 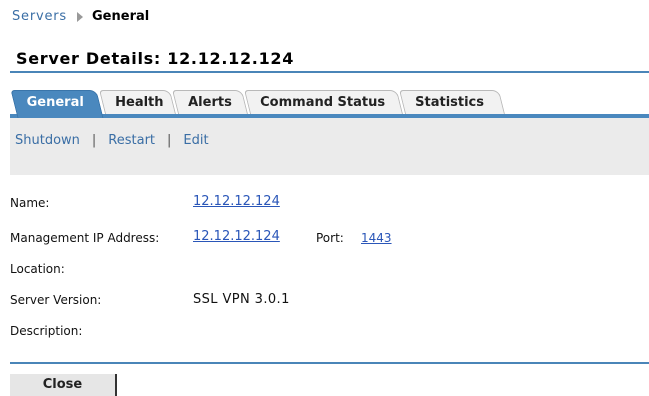 I want to click on tab-general: General, so click(x=57, y=104).